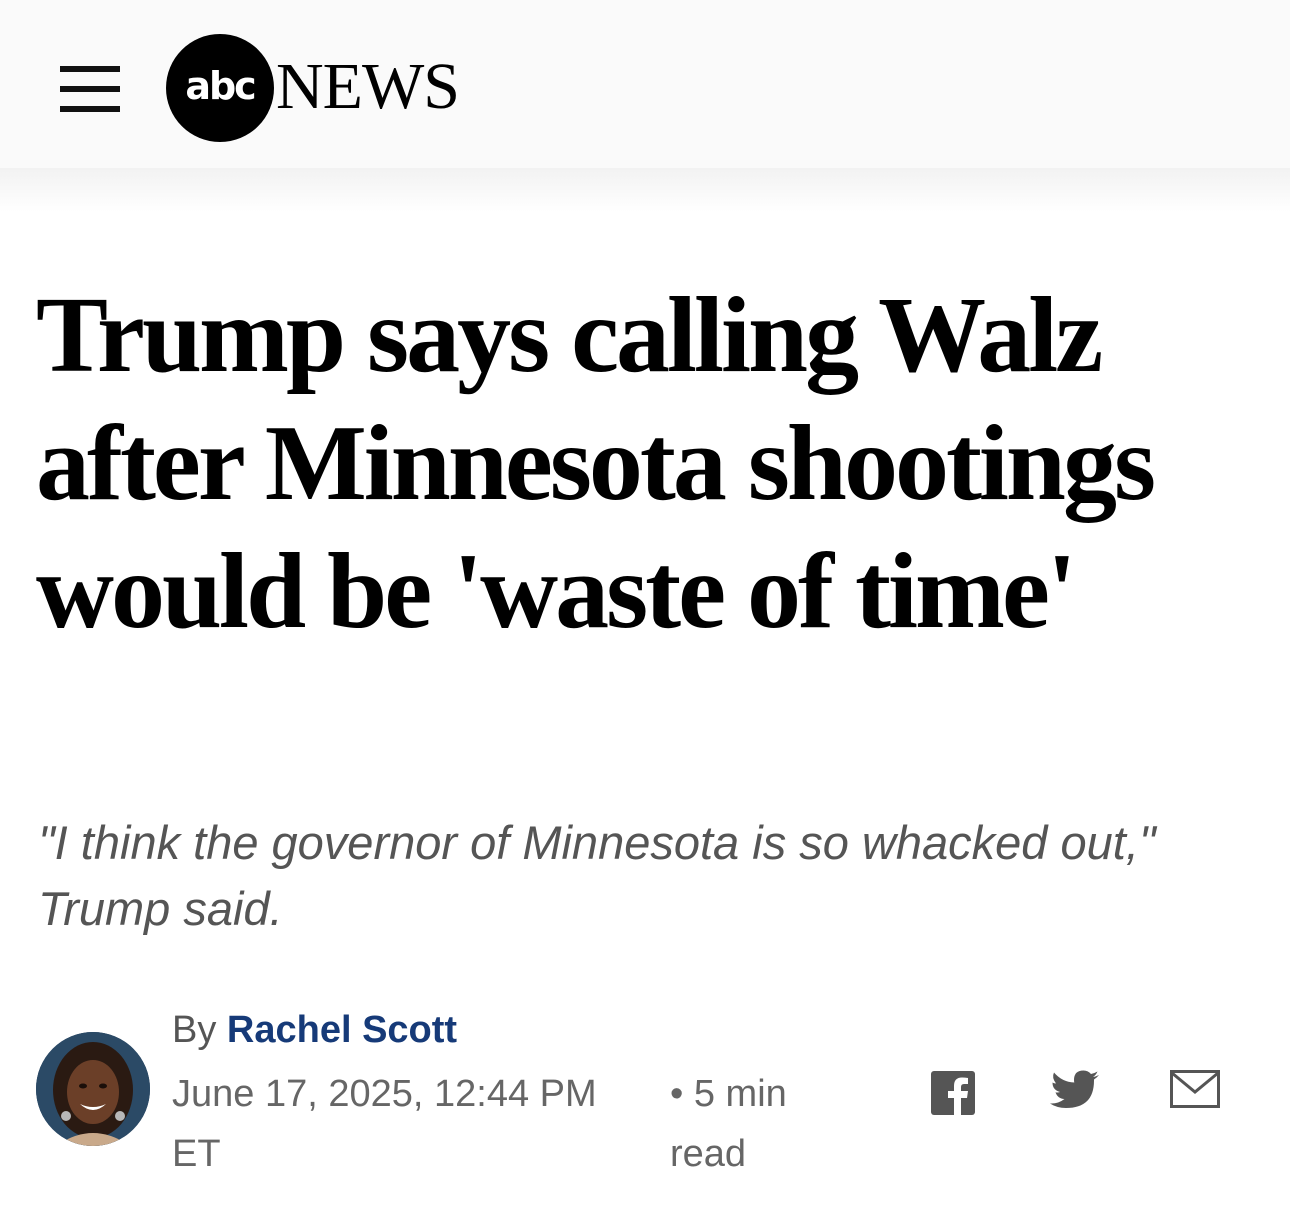  I want to click on publish-timestamp: June 17, 2025, 12:44 PM ET, so click(384, 1124).